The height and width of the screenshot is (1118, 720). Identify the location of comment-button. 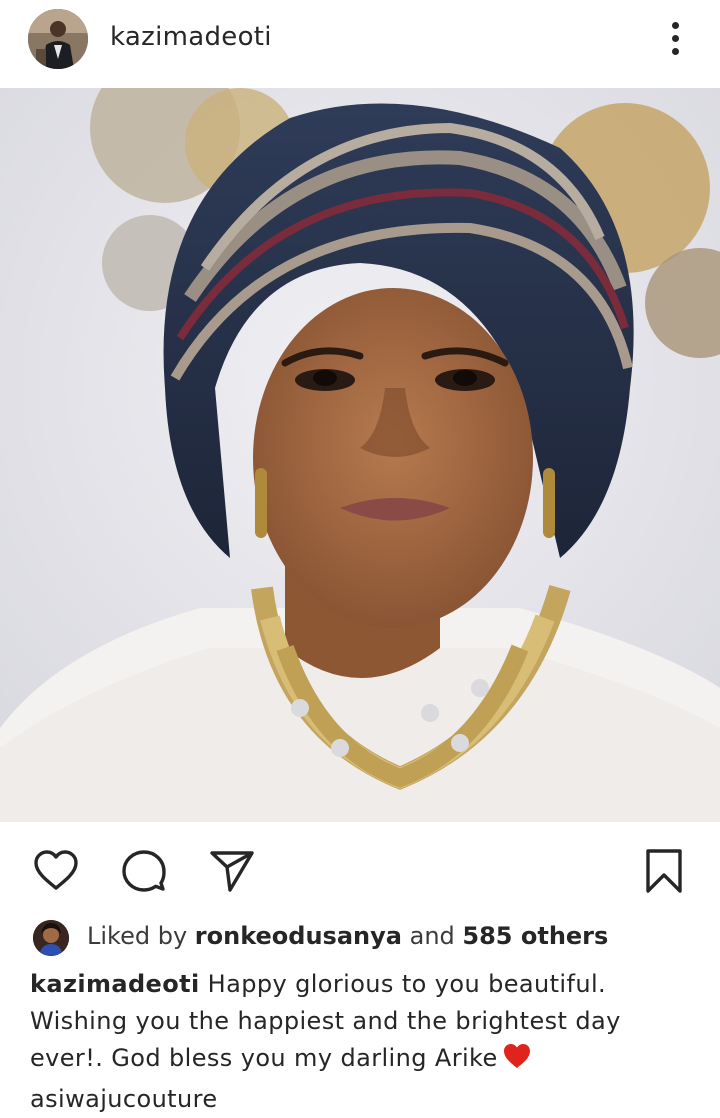
(144, 871).